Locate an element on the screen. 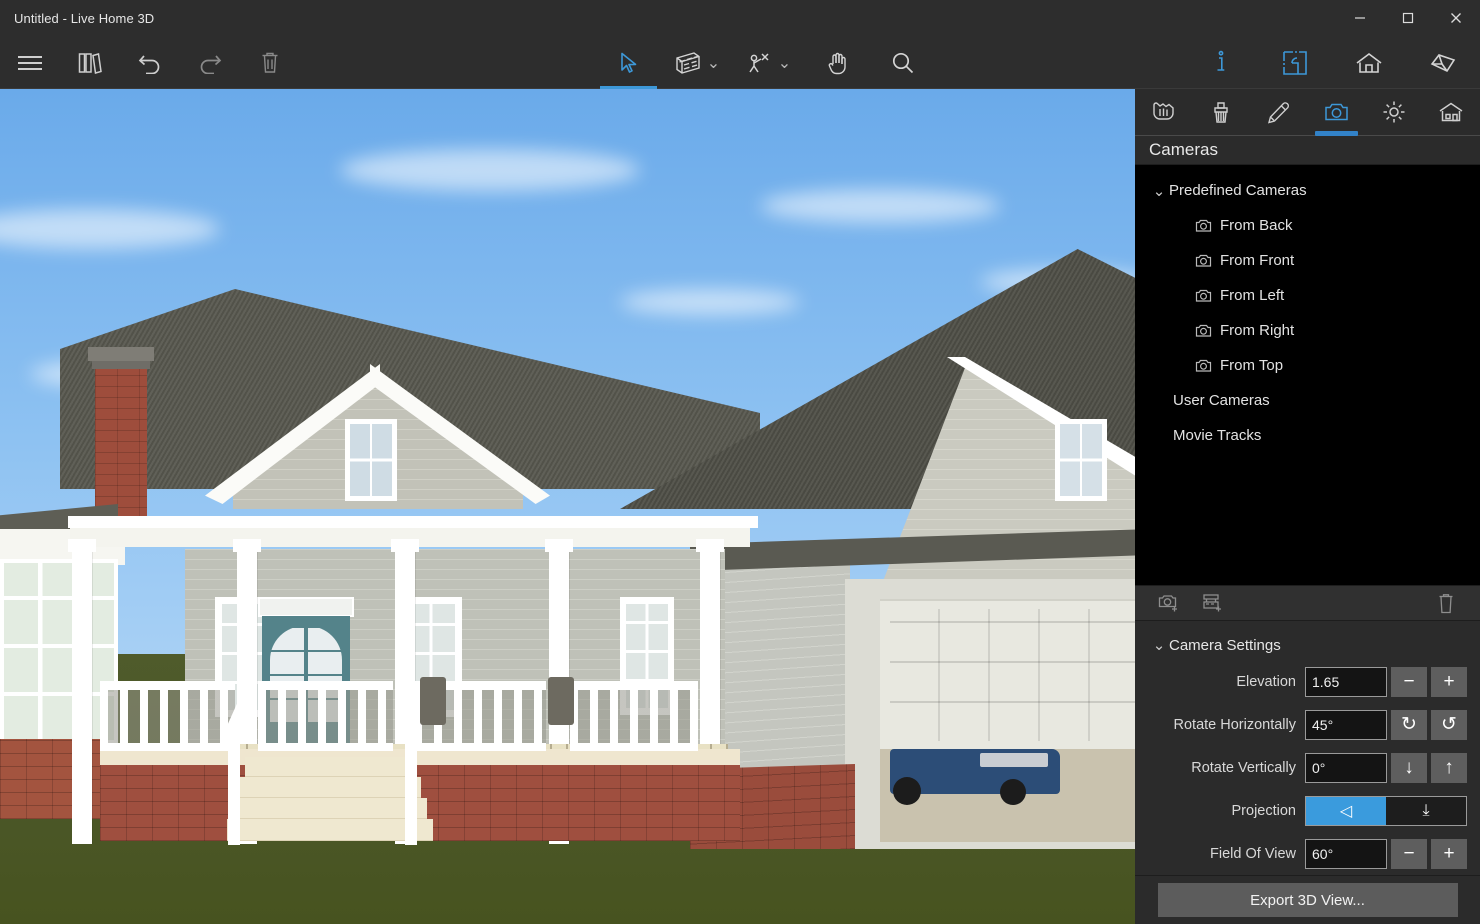 The image size is (1480, 924). fov-increment-button: + is located at coordinates (1449, 853).